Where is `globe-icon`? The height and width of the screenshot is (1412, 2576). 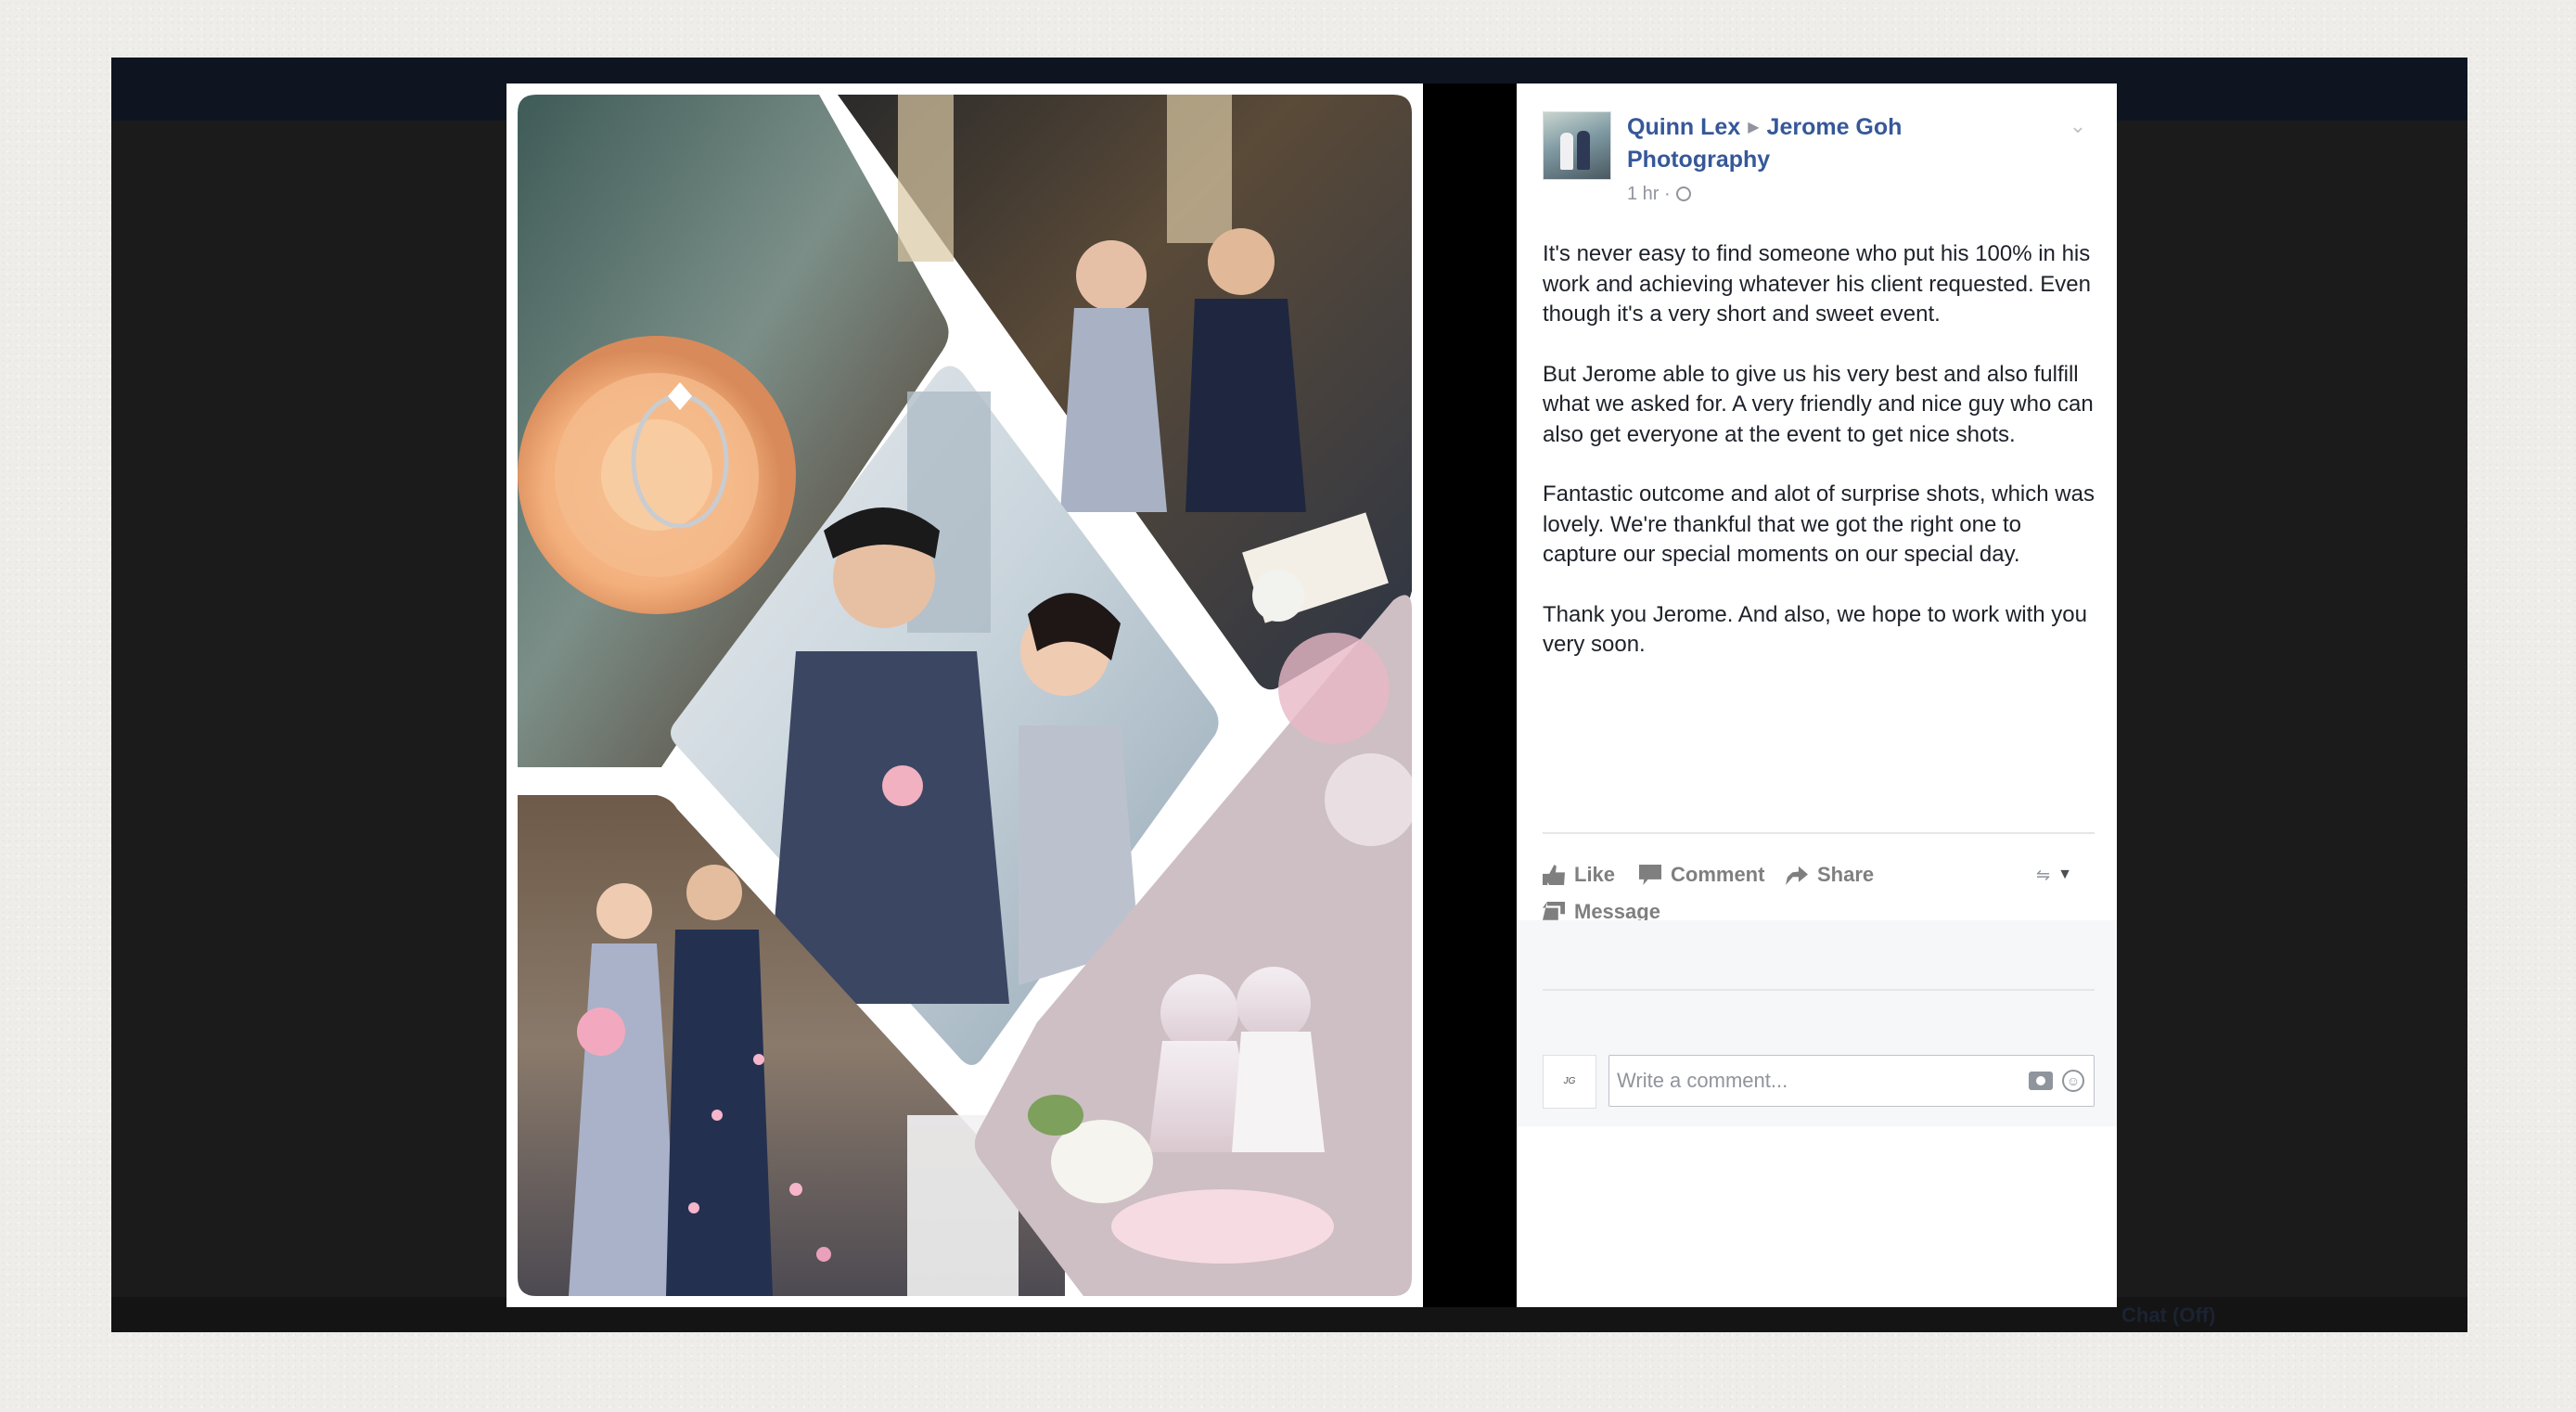 globe-icon is located at coordinates (1683, 193).